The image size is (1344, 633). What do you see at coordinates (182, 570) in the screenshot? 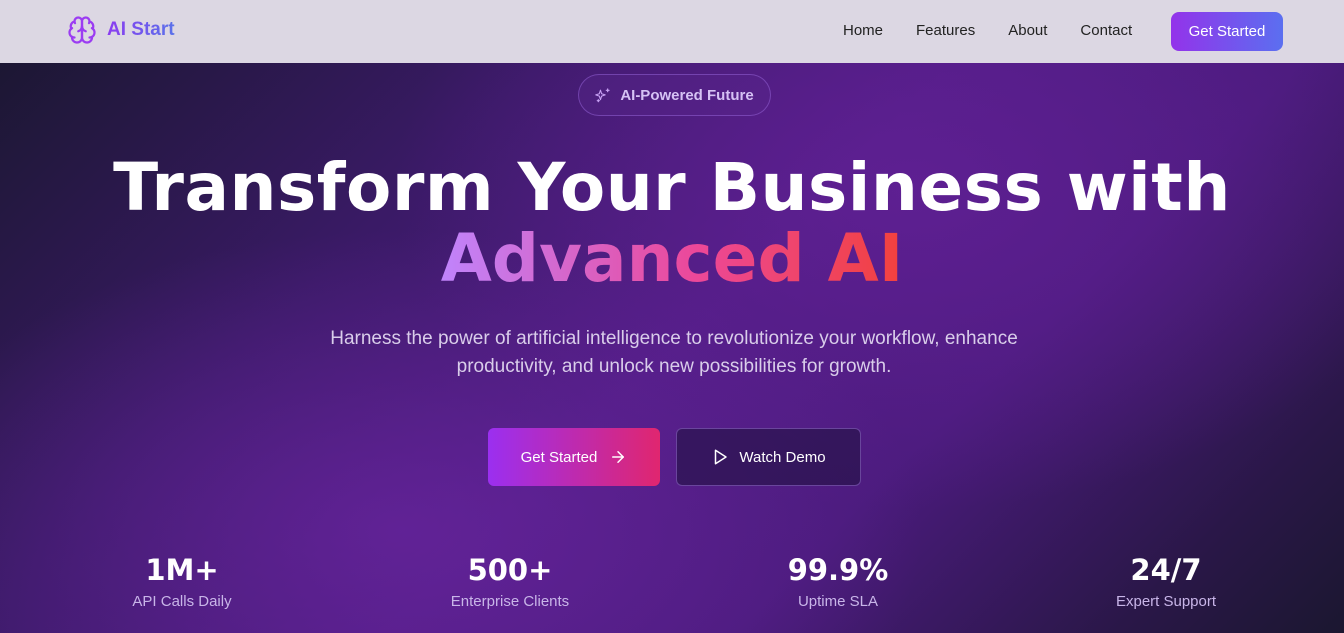
I see `stat-value: 1M+` at bounding box center [182, 570].